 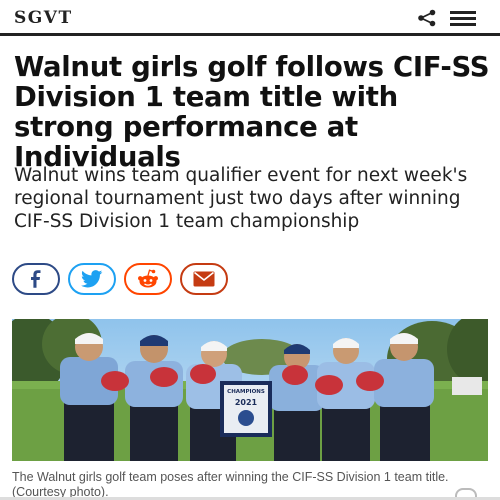 I want to click on svg-text: CHAMPIONS, so click(x=246, y=392).